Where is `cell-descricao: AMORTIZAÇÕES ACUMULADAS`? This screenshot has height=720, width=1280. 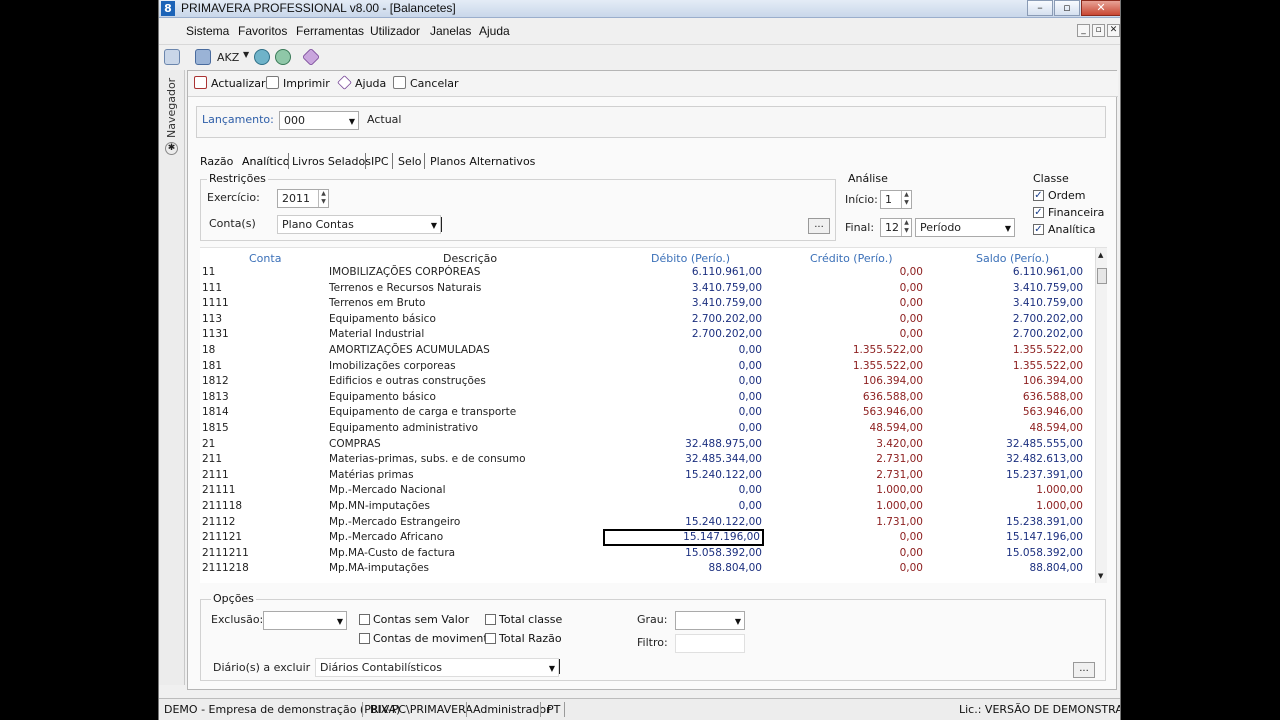
cell-descricao: AMORTIZAÇÕES ACUMULADAS is located at coordinates (409, 350).